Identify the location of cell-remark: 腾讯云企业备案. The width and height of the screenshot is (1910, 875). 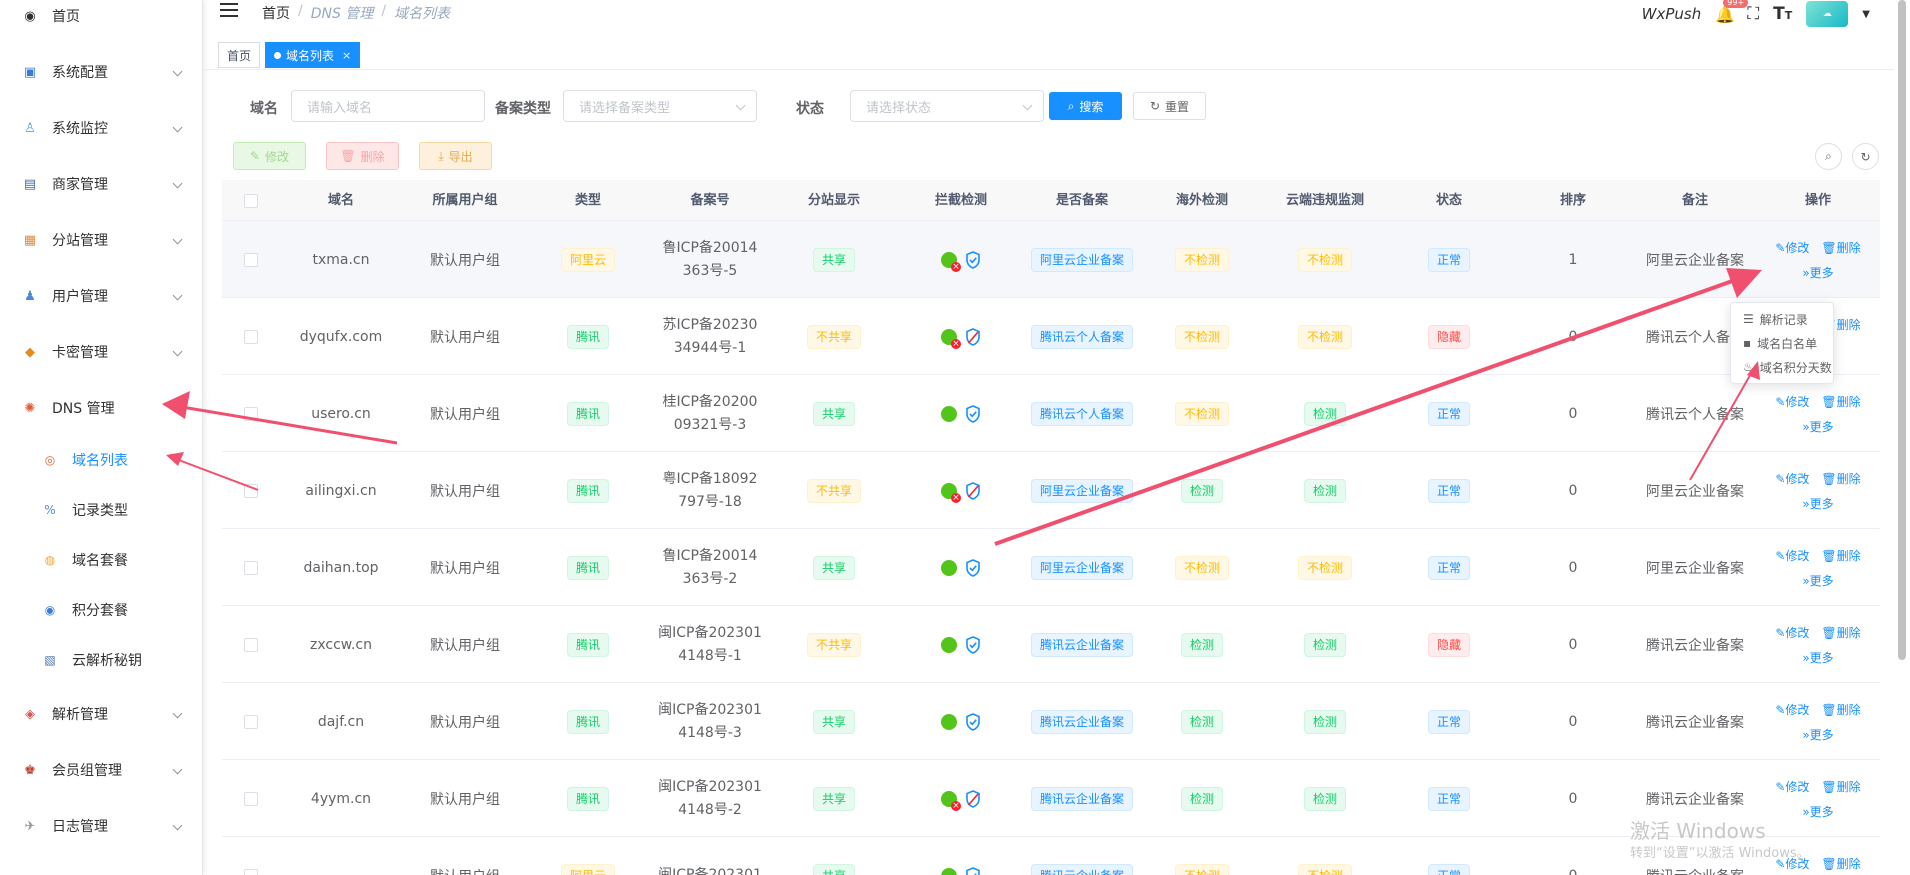
(1695, 644).